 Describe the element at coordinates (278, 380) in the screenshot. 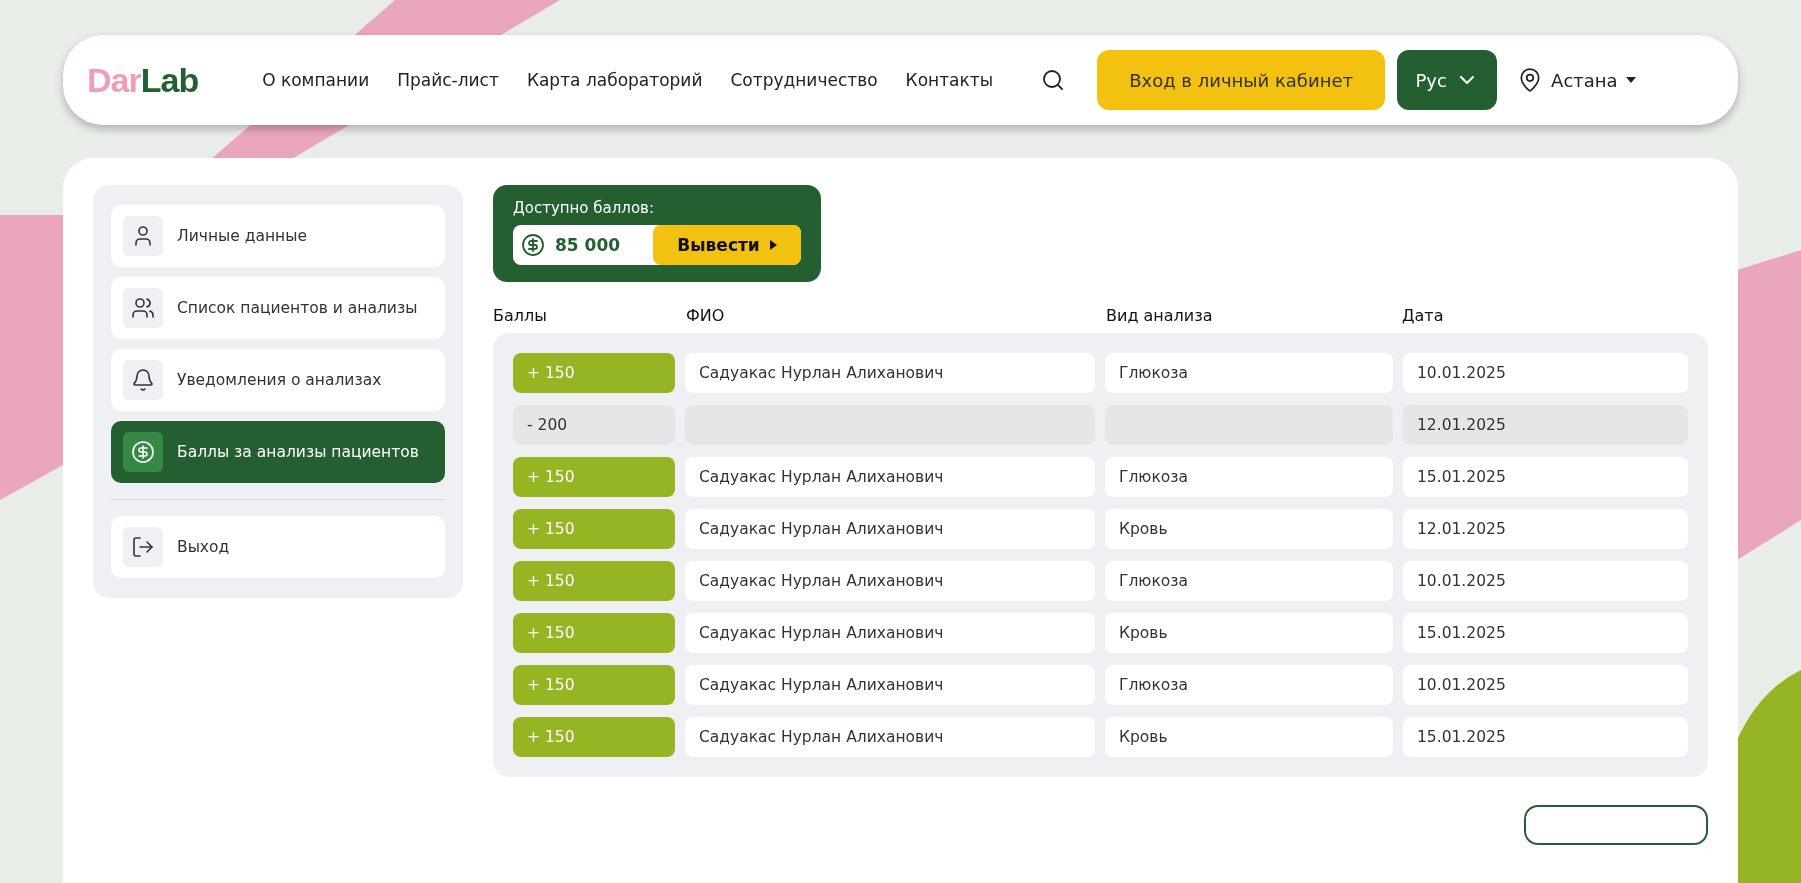

I see `sidebar-item: Уведомления о анализах` at that location.